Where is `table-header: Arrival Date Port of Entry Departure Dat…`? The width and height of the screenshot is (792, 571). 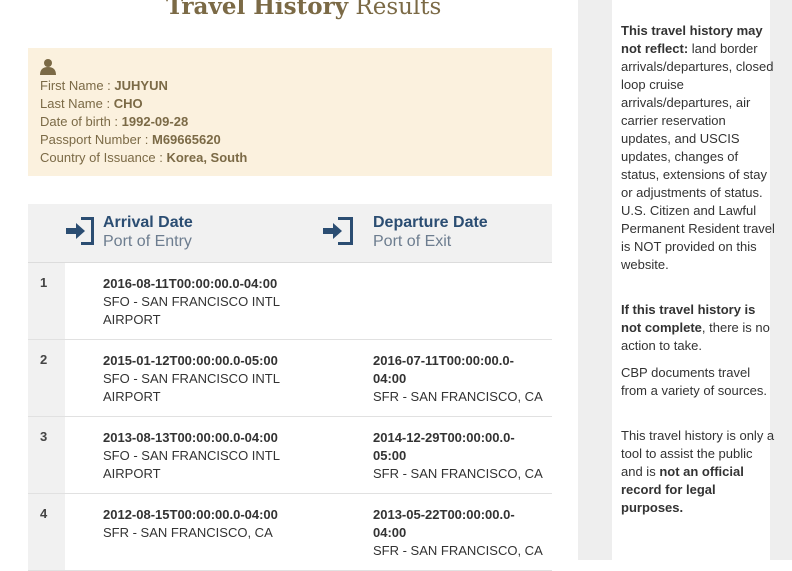
table-header: Arrival Date Port of Entry Departure Dat… is located at coordinates (290, 233).